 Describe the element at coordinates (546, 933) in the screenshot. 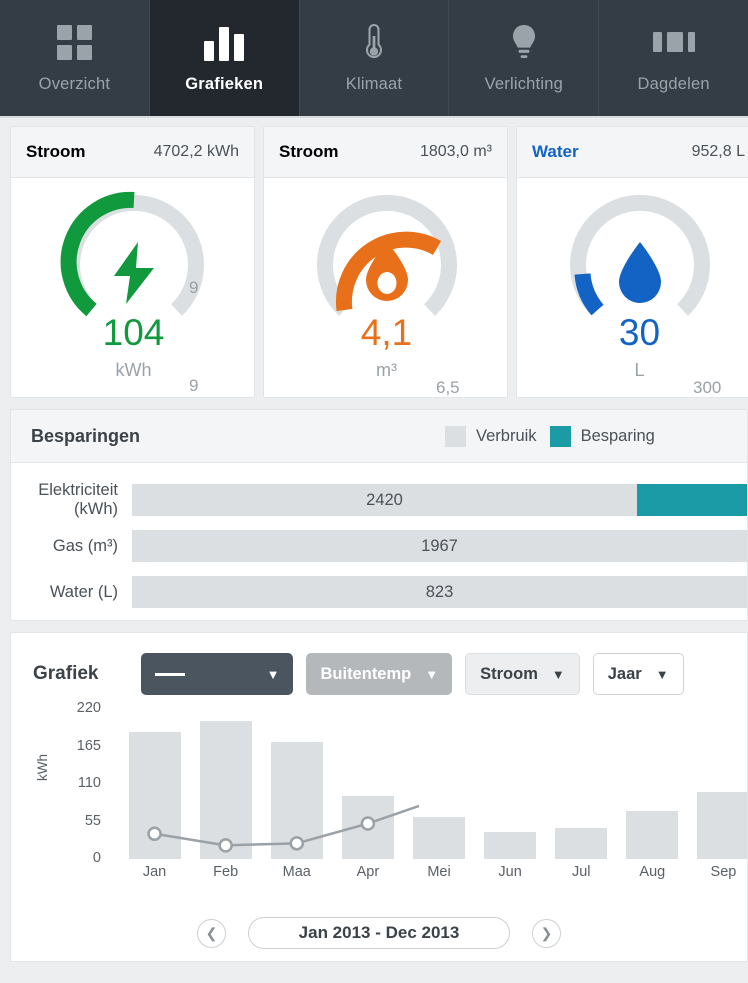

I see `chevron-right-icon: ❯` at that location.